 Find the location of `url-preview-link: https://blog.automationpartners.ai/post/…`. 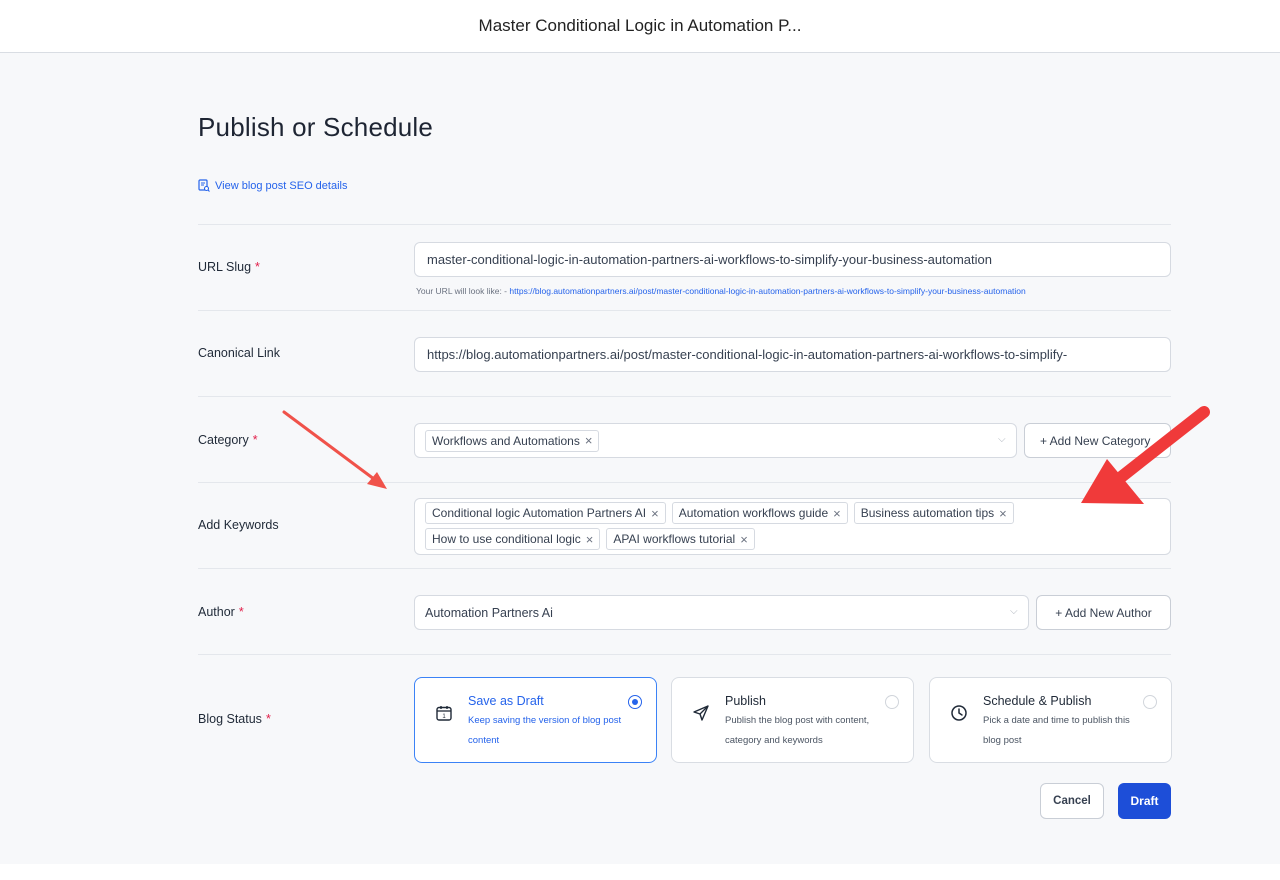

url-preview-link: https://blog.automationpartners.ai/post/… is located at coordinates (767, 291).